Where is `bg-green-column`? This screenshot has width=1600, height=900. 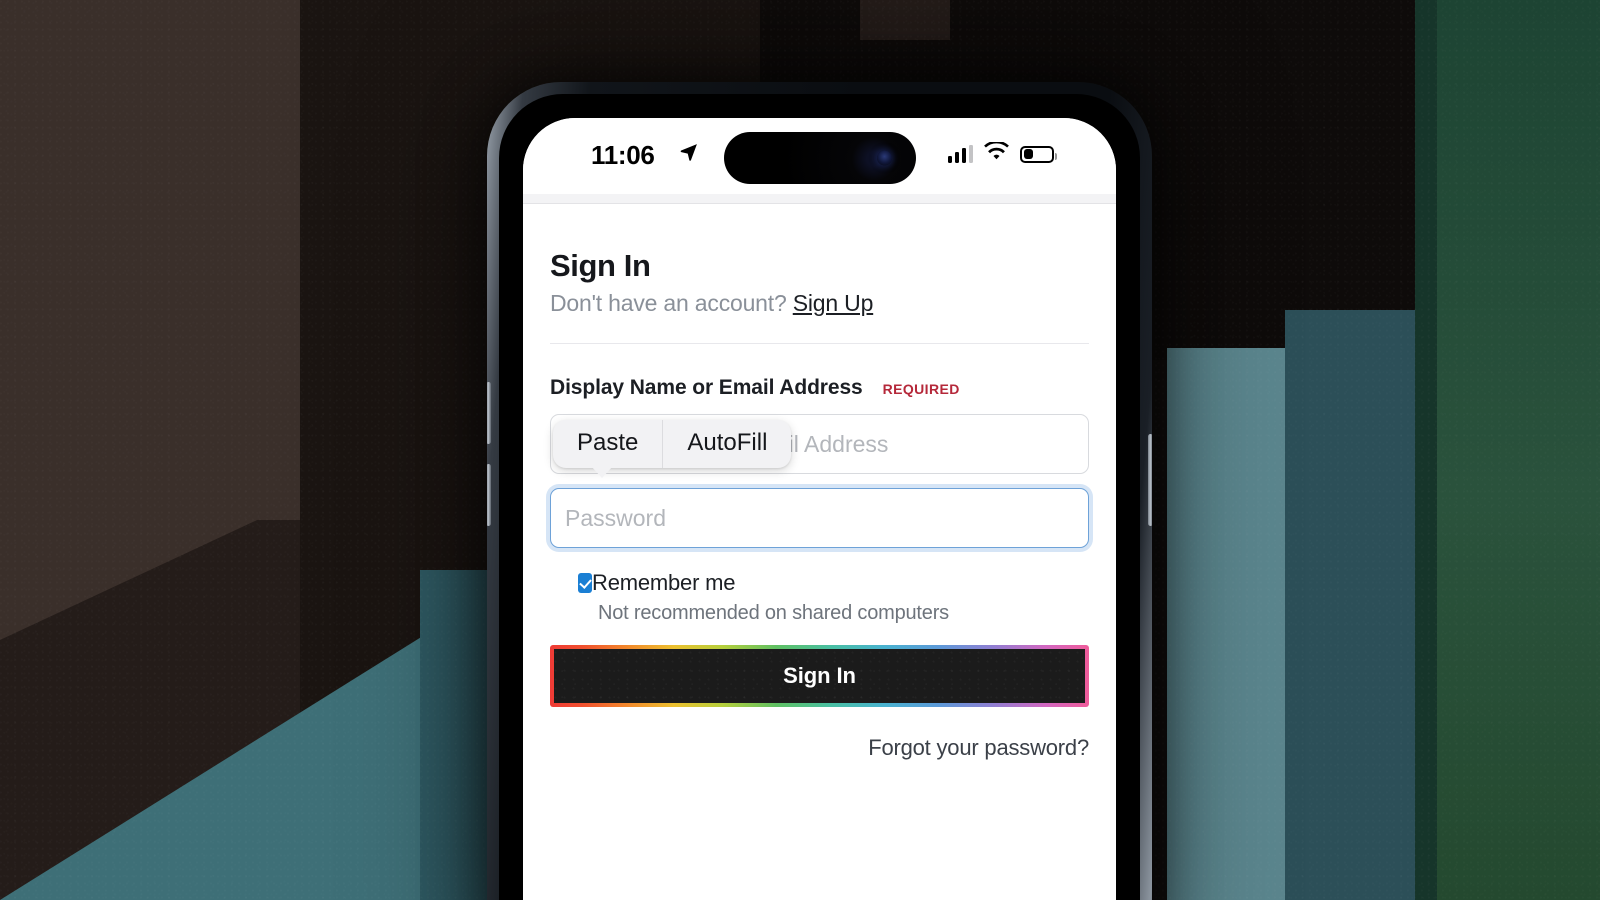 bg-green-column is located at coordinates (1518, 450).